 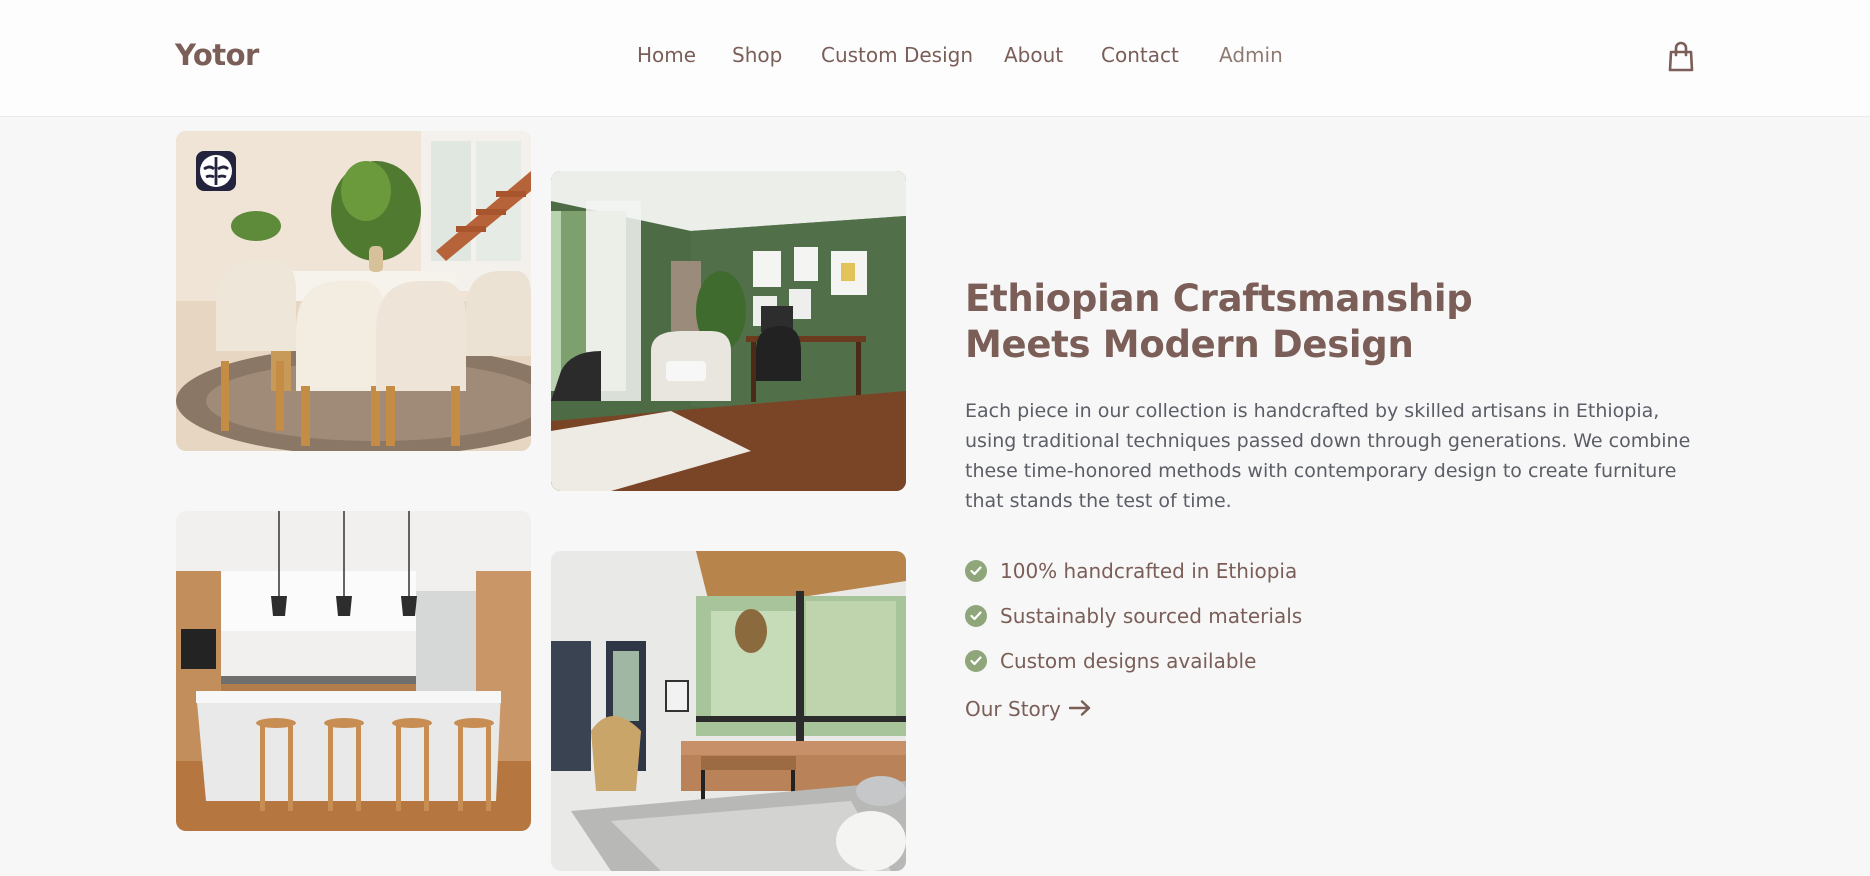 I want to click on nav-custom-design: Custom Design, so click(x=897, y=55).